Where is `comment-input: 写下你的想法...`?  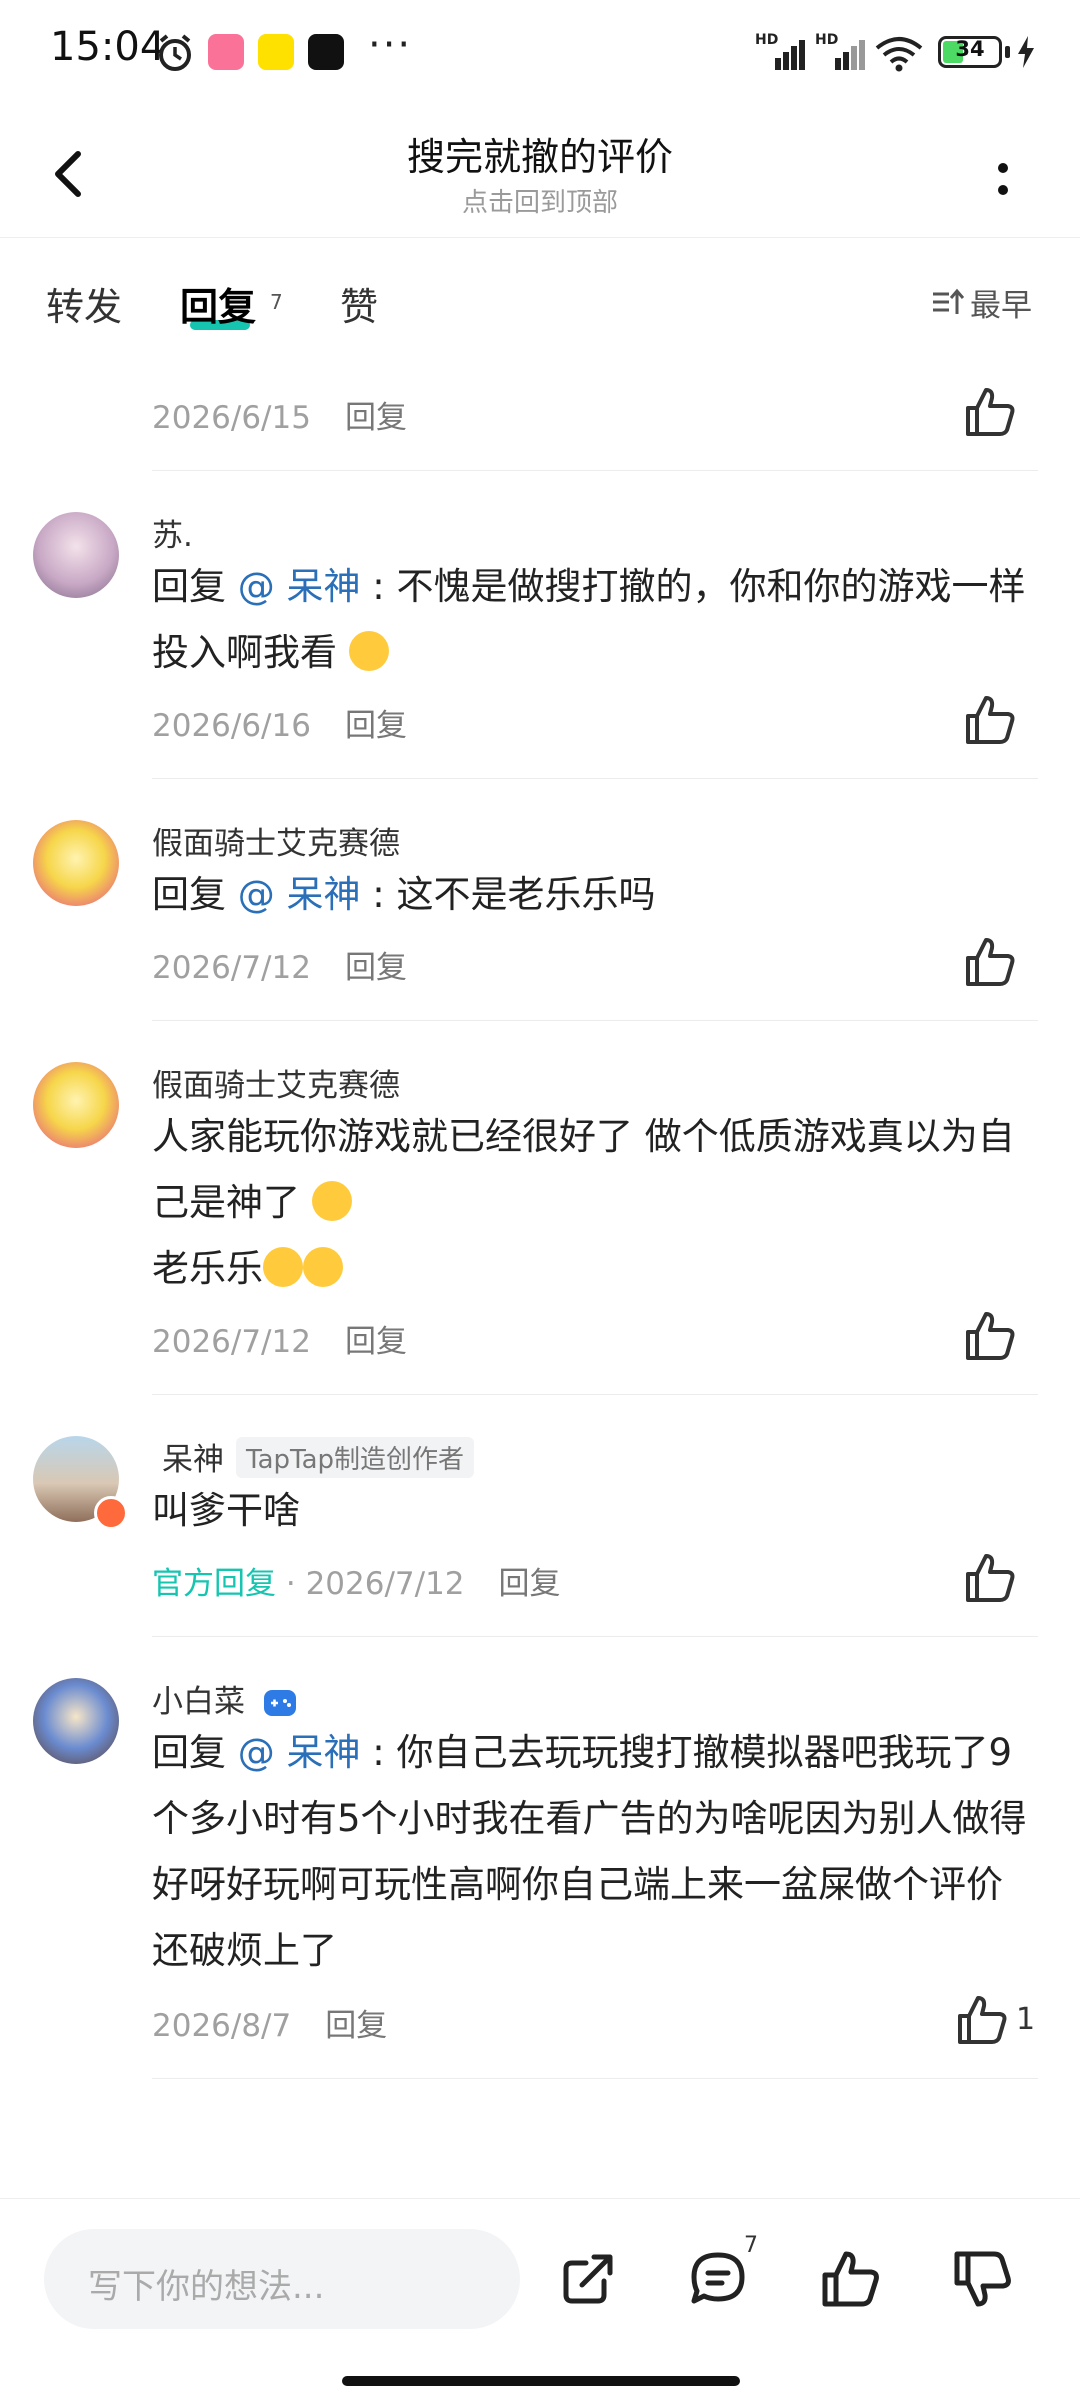 comment-input: 写下你的想法... is located at coordinates (282, 2279).